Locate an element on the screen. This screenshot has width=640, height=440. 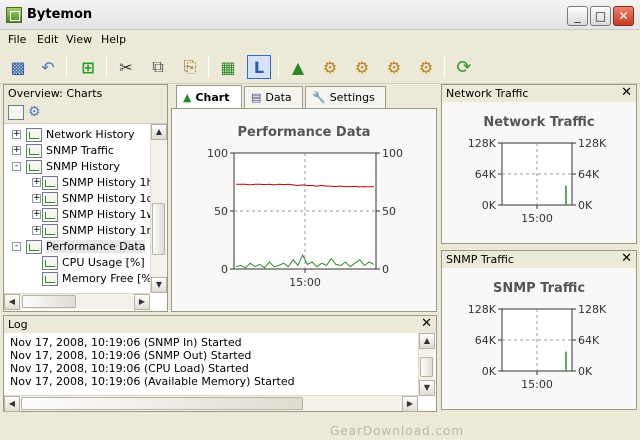
tree-item-label: Network History is located at coordinates (90, 134).